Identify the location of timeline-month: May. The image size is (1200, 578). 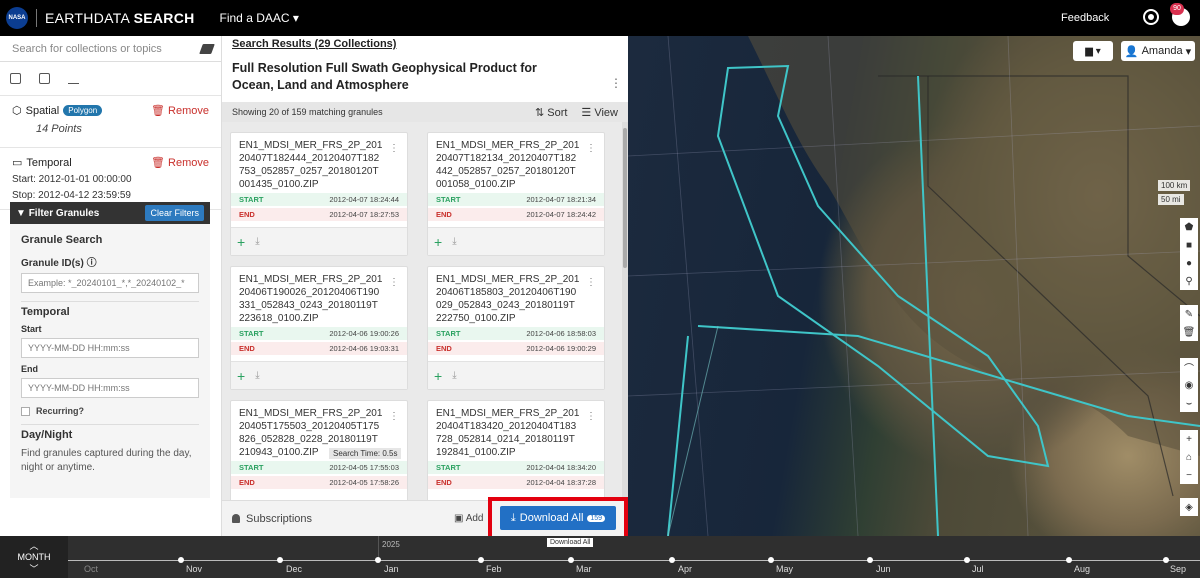
(784, 569).